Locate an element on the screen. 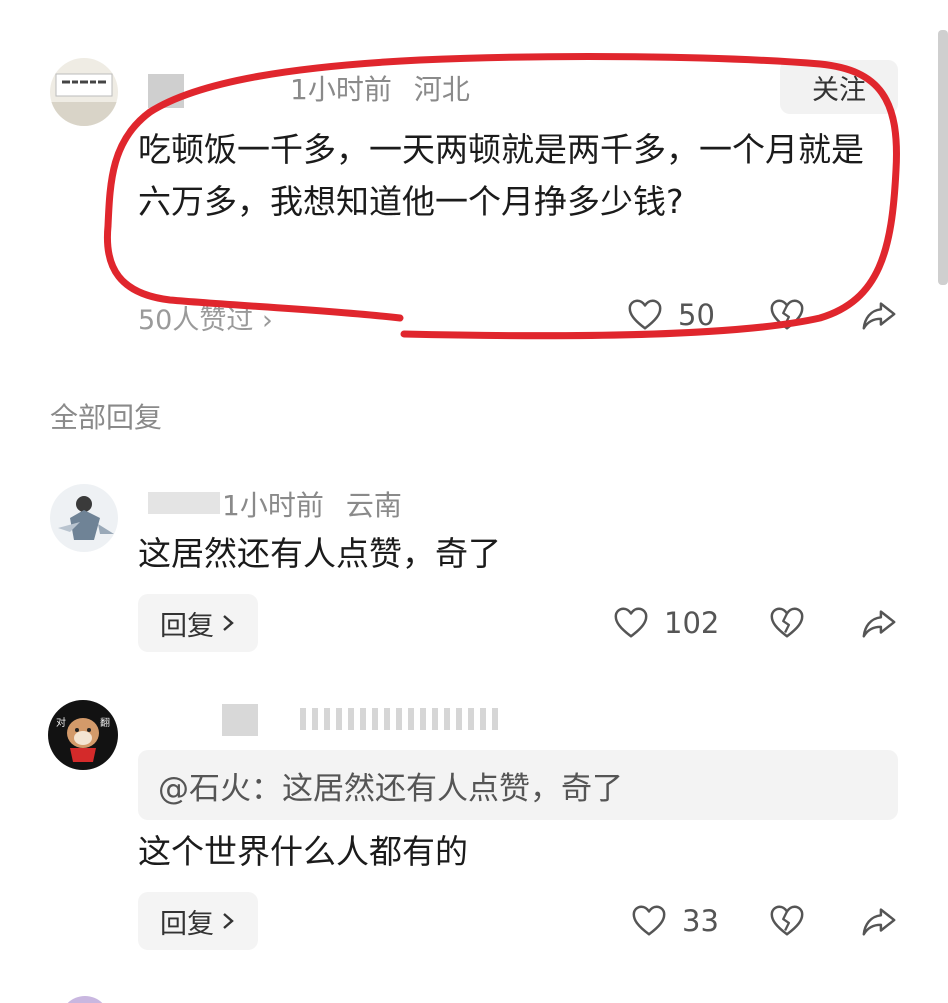  comment-location: 河北 is located at coordinates (441, 89).